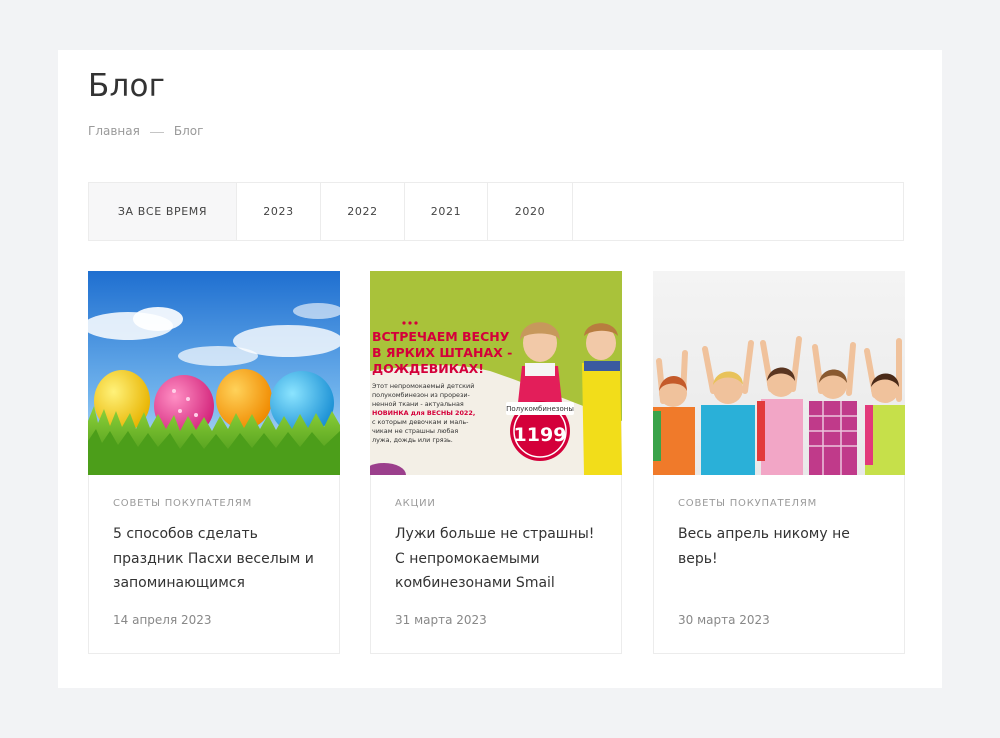  What do you see at coordinates (421, 395) in the screenshot?
I see `promo-body-2: полукомбинезон из прорези-` at bounding box center [421, 395].